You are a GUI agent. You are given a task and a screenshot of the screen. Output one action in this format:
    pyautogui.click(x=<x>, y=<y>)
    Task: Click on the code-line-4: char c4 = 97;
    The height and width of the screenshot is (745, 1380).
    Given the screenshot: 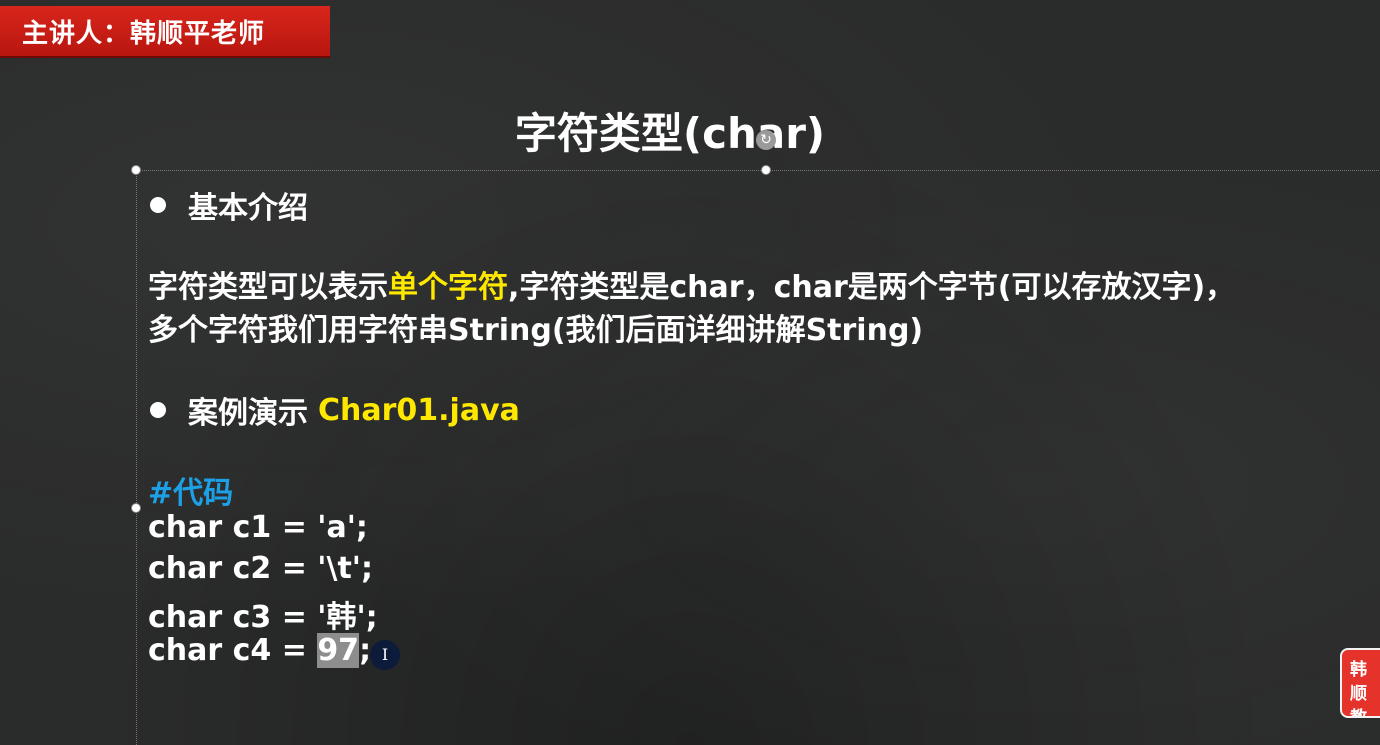 What is the action you would take?
    pyautogui.click(x=259, y=650)
    